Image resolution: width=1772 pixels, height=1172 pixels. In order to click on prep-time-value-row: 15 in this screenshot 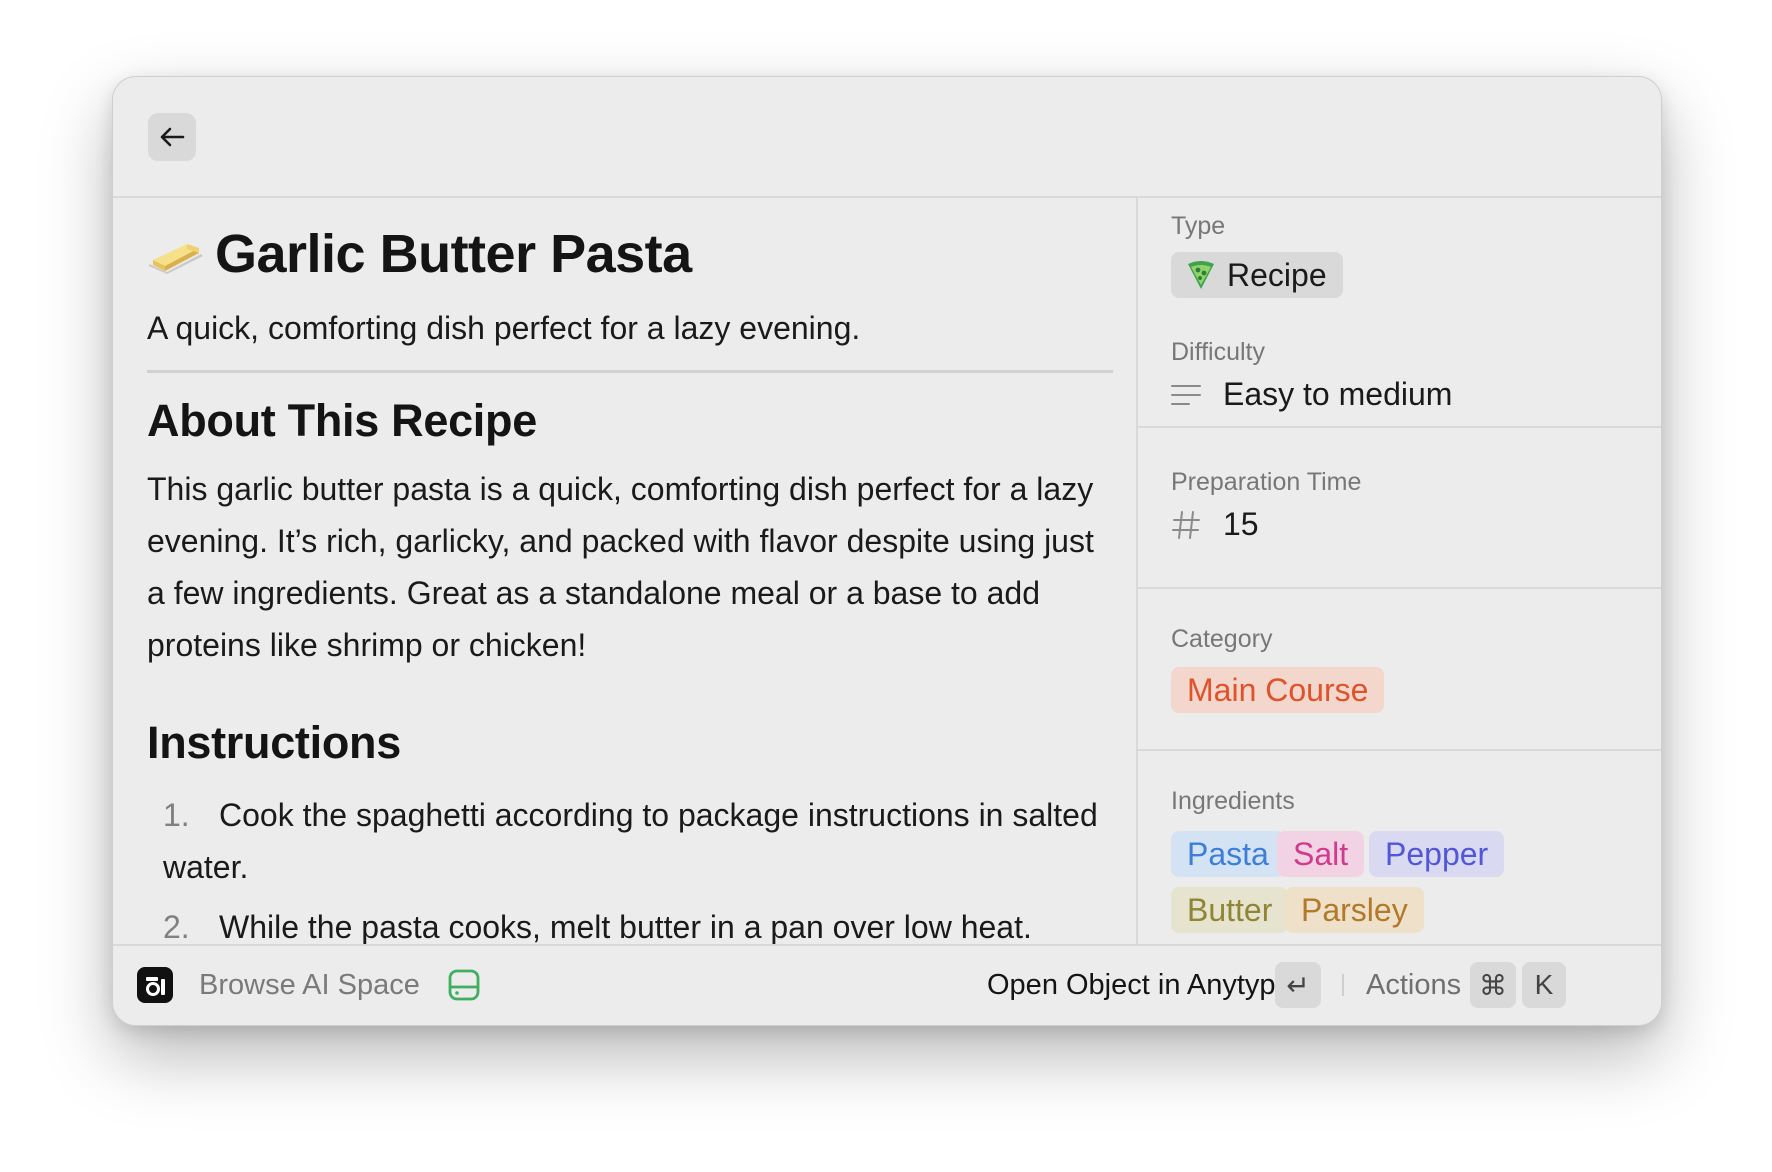, I will do `click(1215, 524)`.